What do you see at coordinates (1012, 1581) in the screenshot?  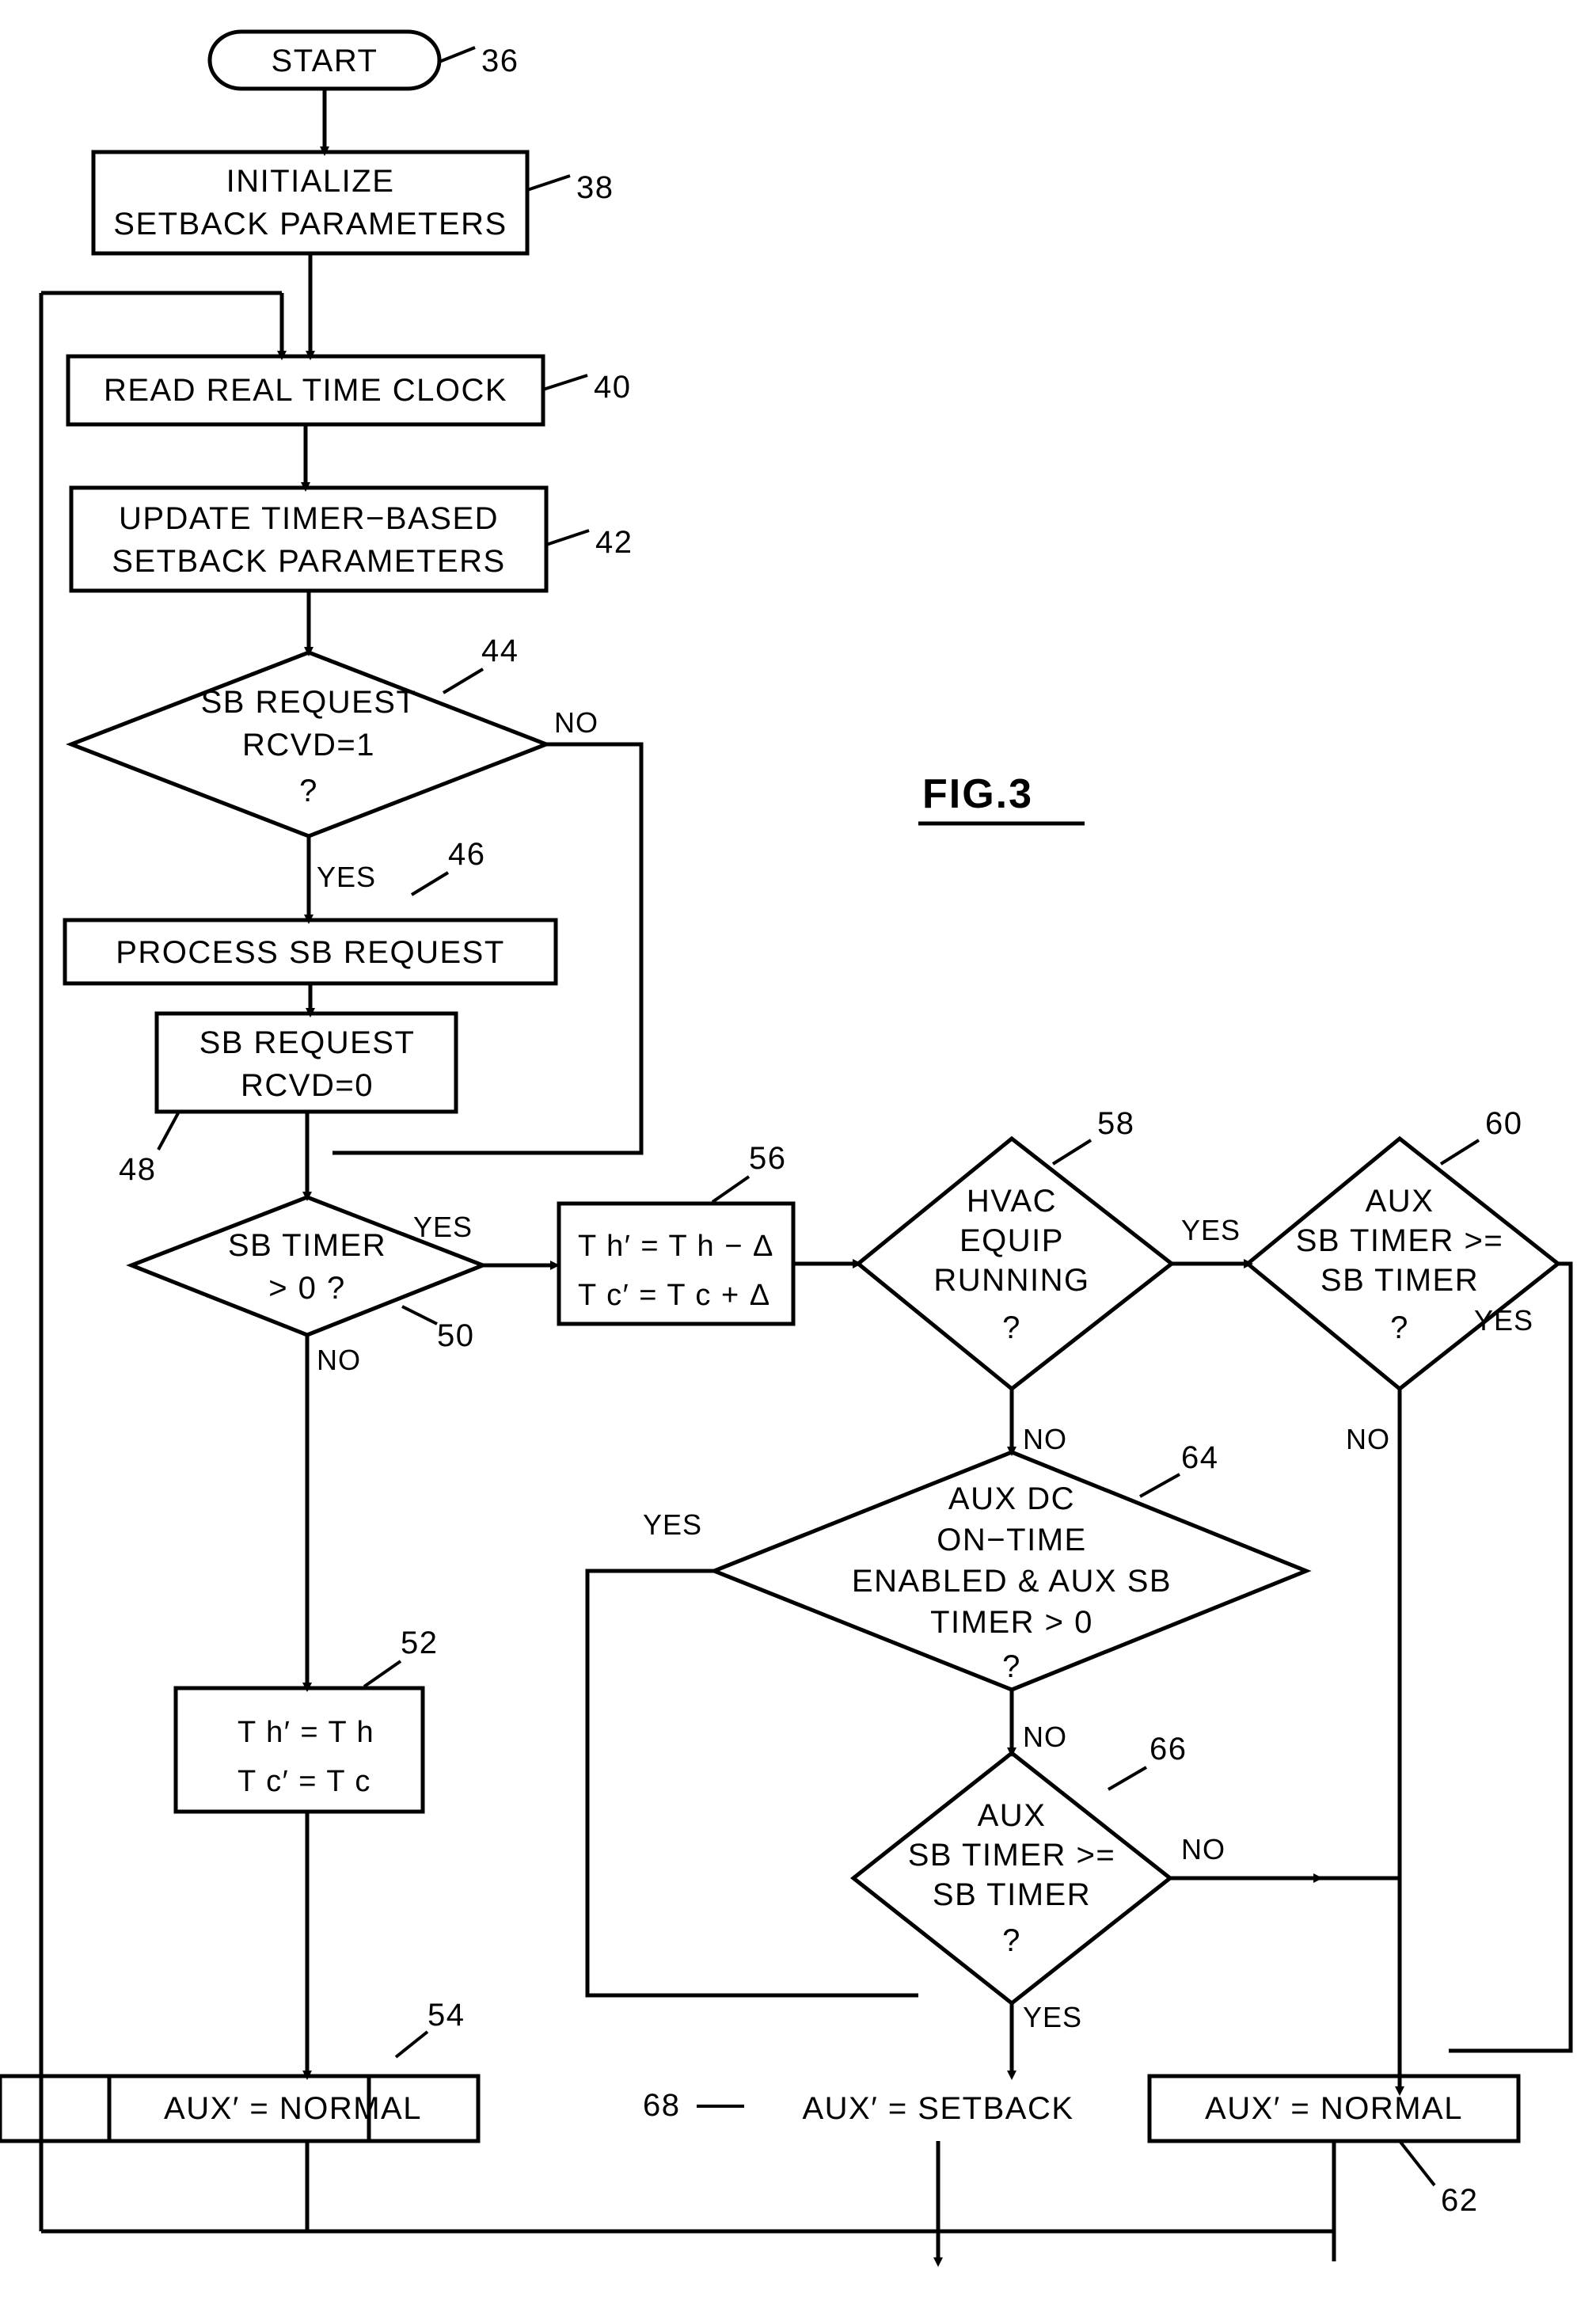 I see `node-aux64-line3: ENABLED & AUX SB` at bounding box center [1012, 1581].